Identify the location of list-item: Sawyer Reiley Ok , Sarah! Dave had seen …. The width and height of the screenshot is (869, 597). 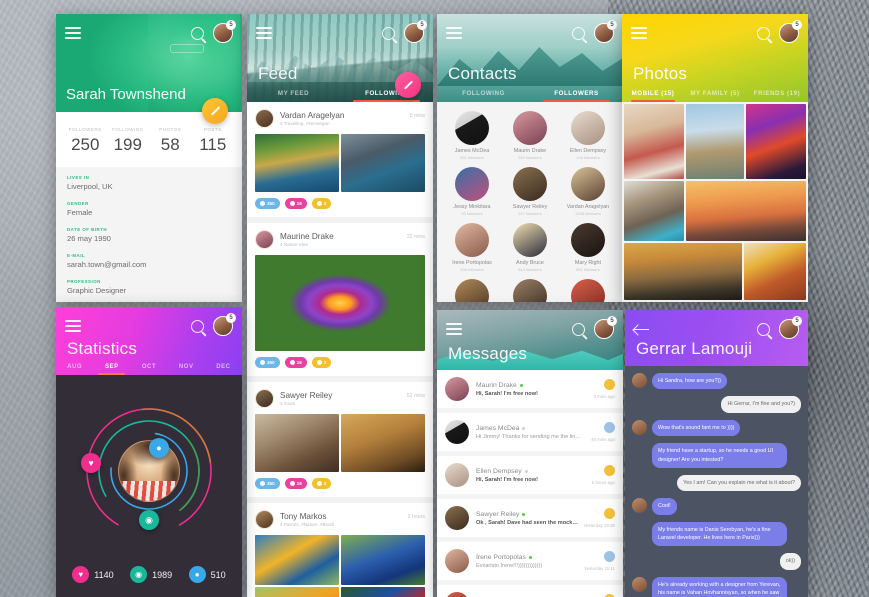
(530, 518).